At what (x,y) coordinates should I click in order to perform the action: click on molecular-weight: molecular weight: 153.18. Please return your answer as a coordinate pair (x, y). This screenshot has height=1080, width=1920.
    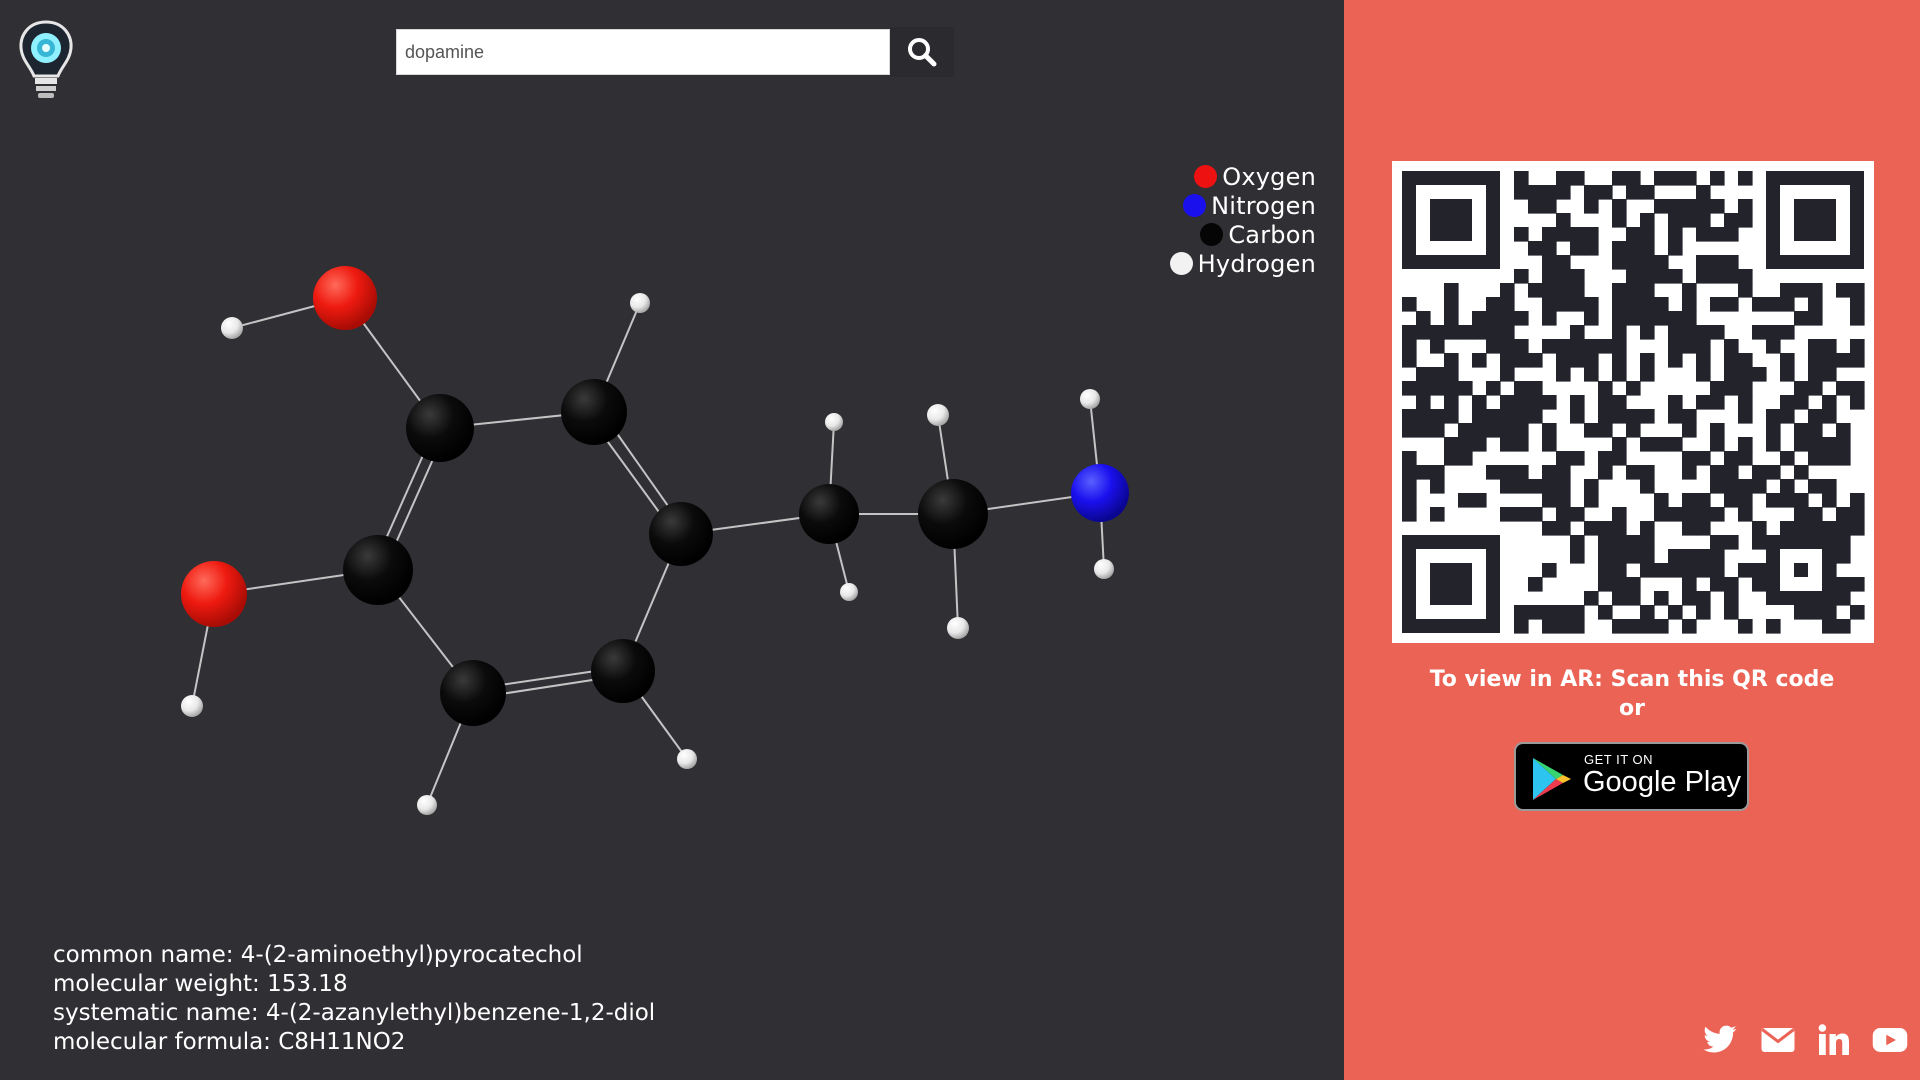
    Looking at the image, I should click on (200, 984).